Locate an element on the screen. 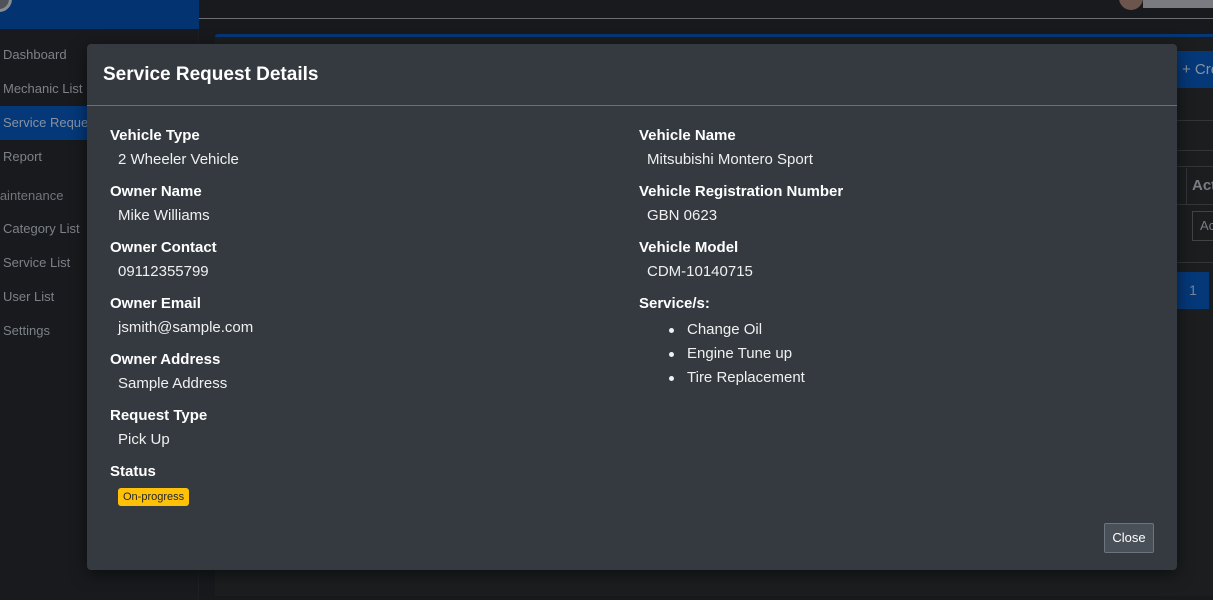  field-status: Status On-progress is located at coordinates (360, 490).